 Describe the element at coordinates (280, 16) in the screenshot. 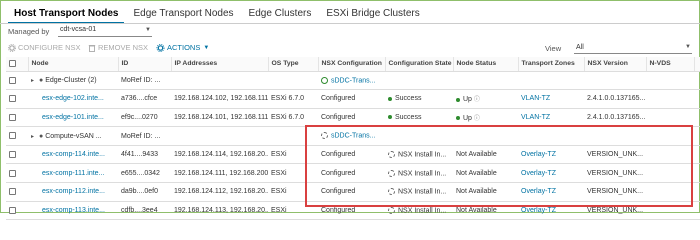

I see `tab-edge-clusters: Edge Clusters` at that location.